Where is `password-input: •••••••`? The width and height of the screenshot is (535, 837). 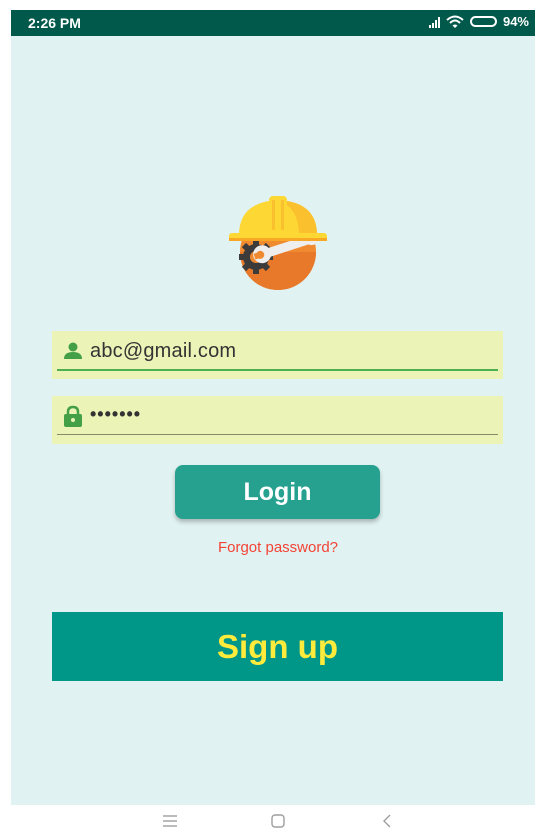 password-input: ••••••• is located at coordinates (115, 414).